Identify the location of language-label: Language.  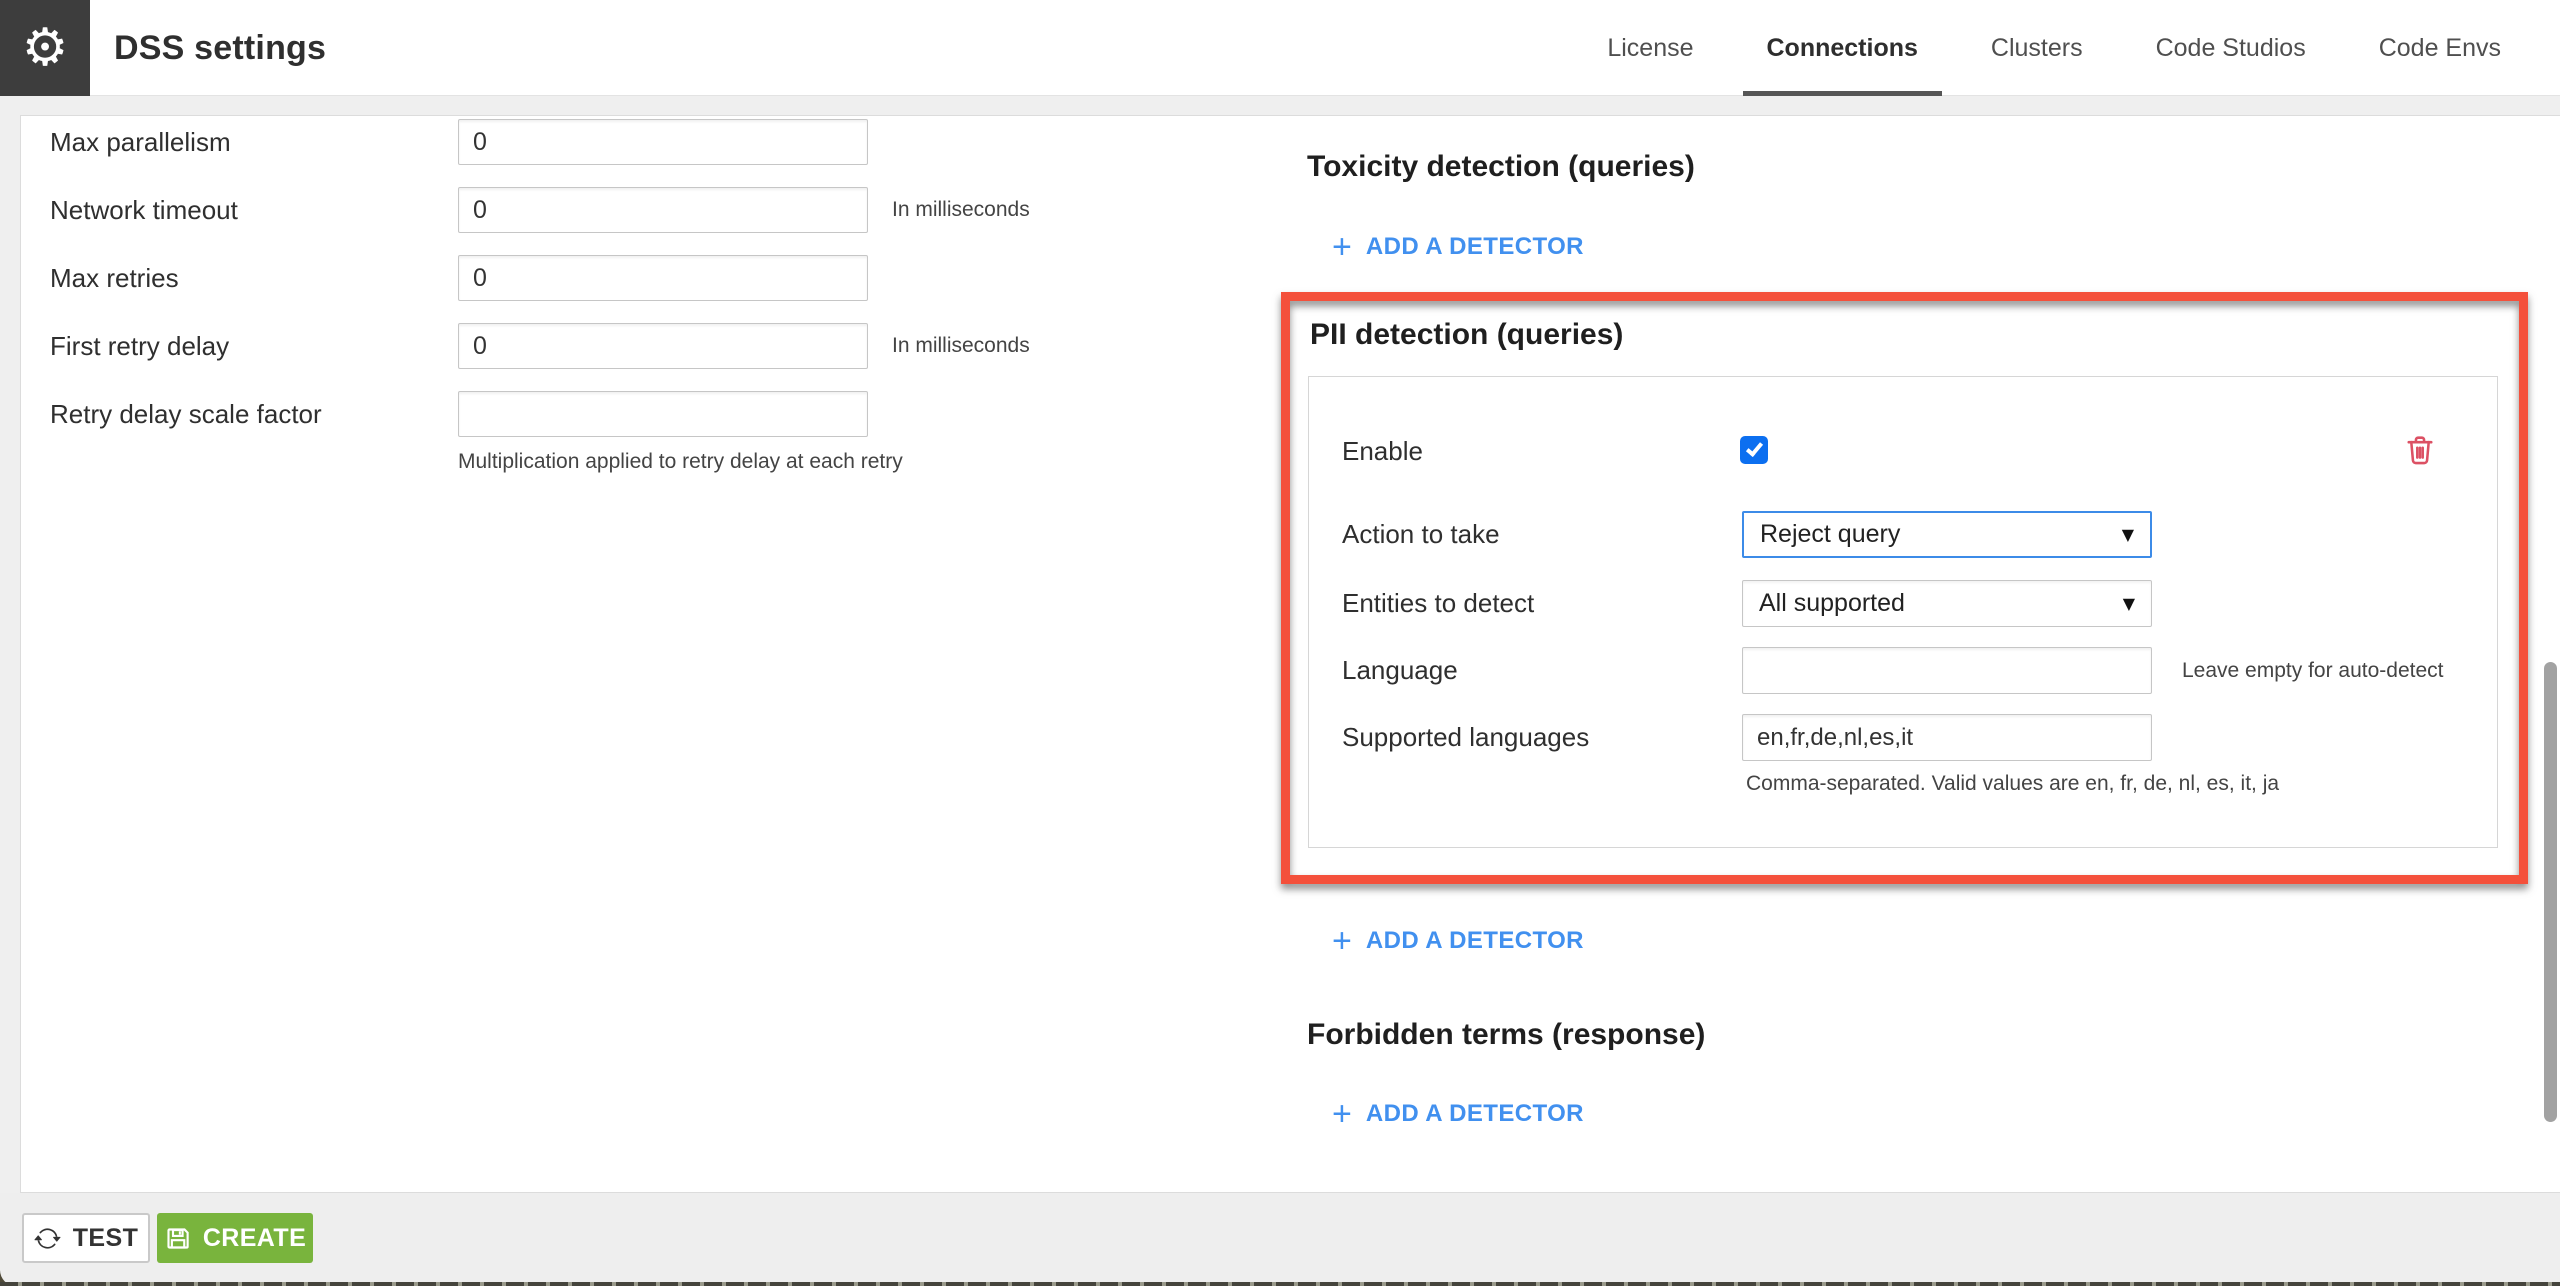
(1400, 670).